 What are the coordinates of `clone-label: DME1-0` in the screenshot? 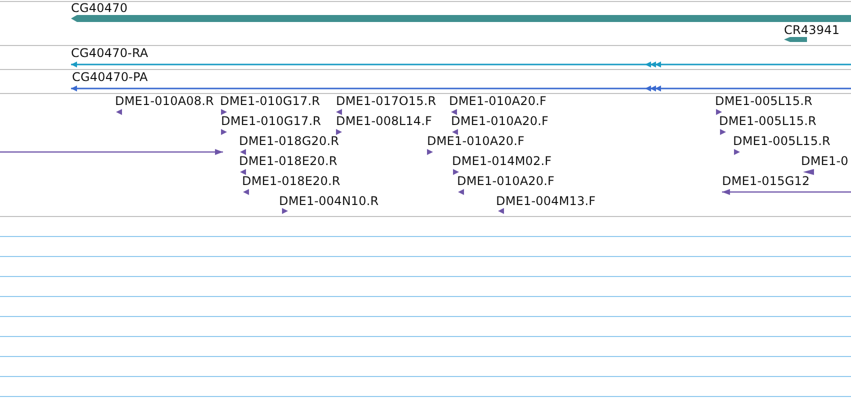 It's located at (824, 161).